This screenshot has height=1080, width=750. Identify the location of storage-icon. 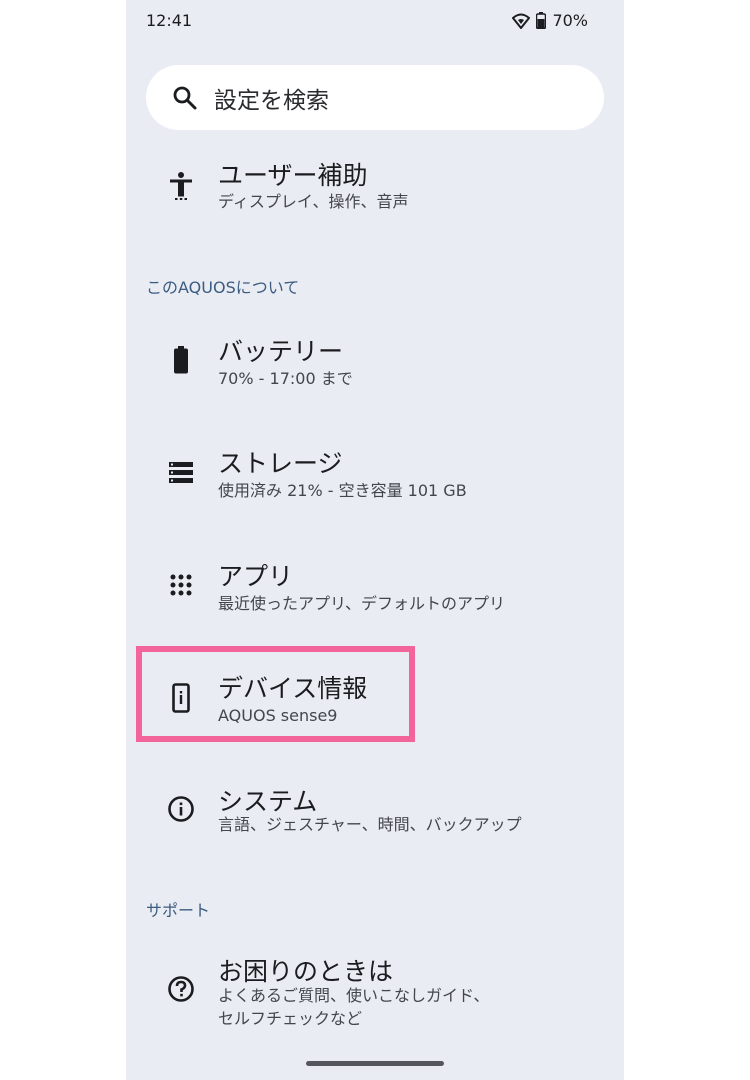
(181, 472).